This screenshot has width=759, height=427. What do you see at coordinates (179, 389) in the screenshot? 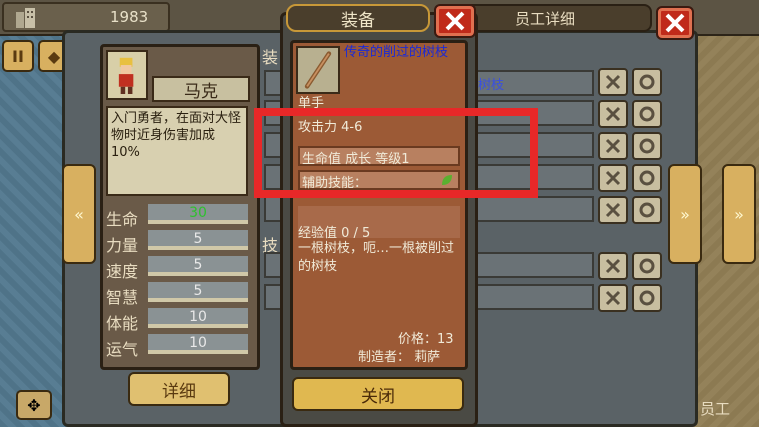
I see `detail-button: 详细` at bounding box center [179, 389].